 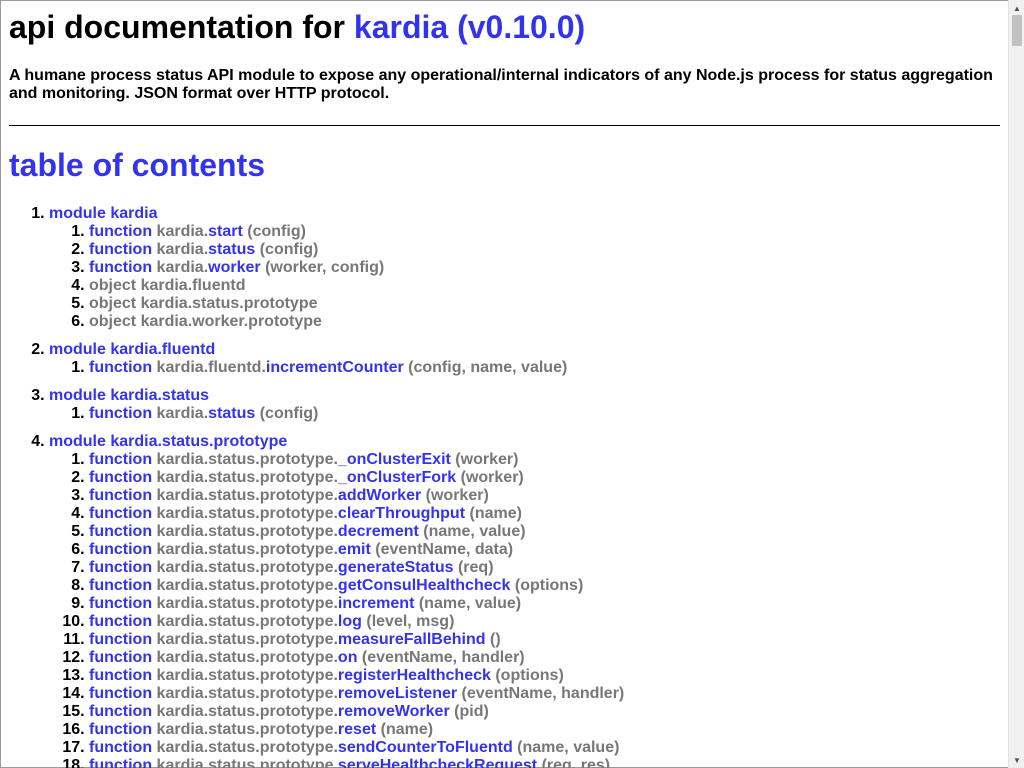 What do you see at coordinates (232, 249) in the screenshot?
I see `member-name: status` at bounding box center [232, 249].